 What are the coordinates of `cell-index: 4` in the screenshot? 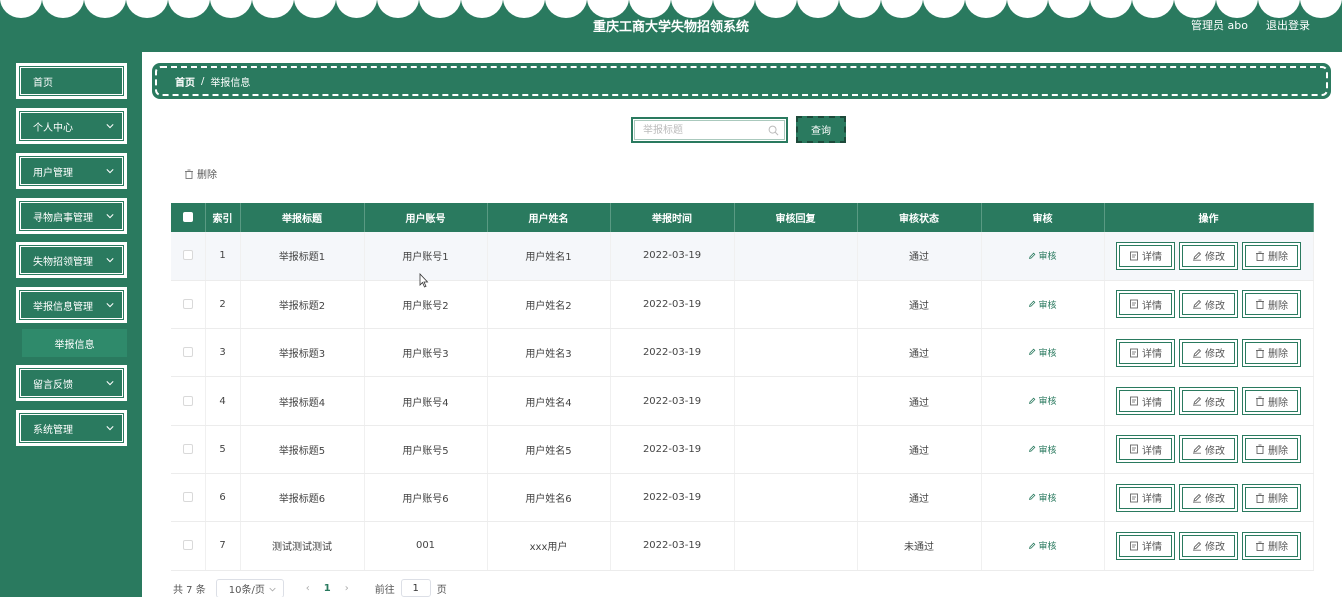 It's located at (223, 401).